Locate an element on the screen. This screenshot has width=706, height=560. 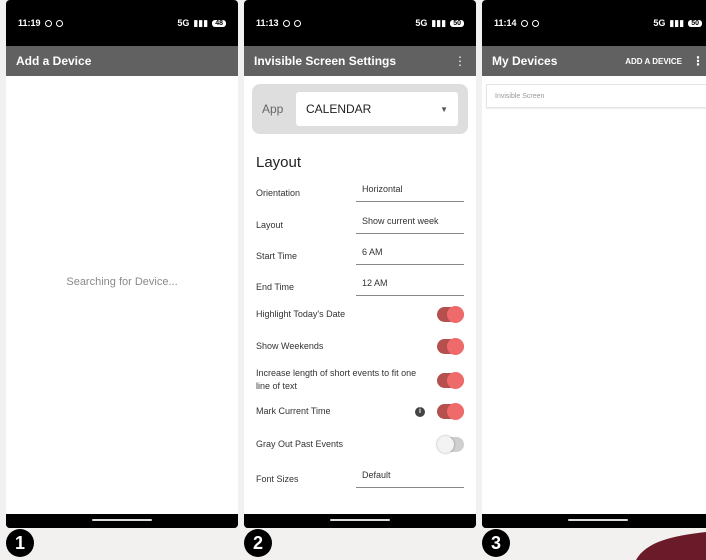
device-list-item: Invisible Screen is located at coordinates (596, 96).